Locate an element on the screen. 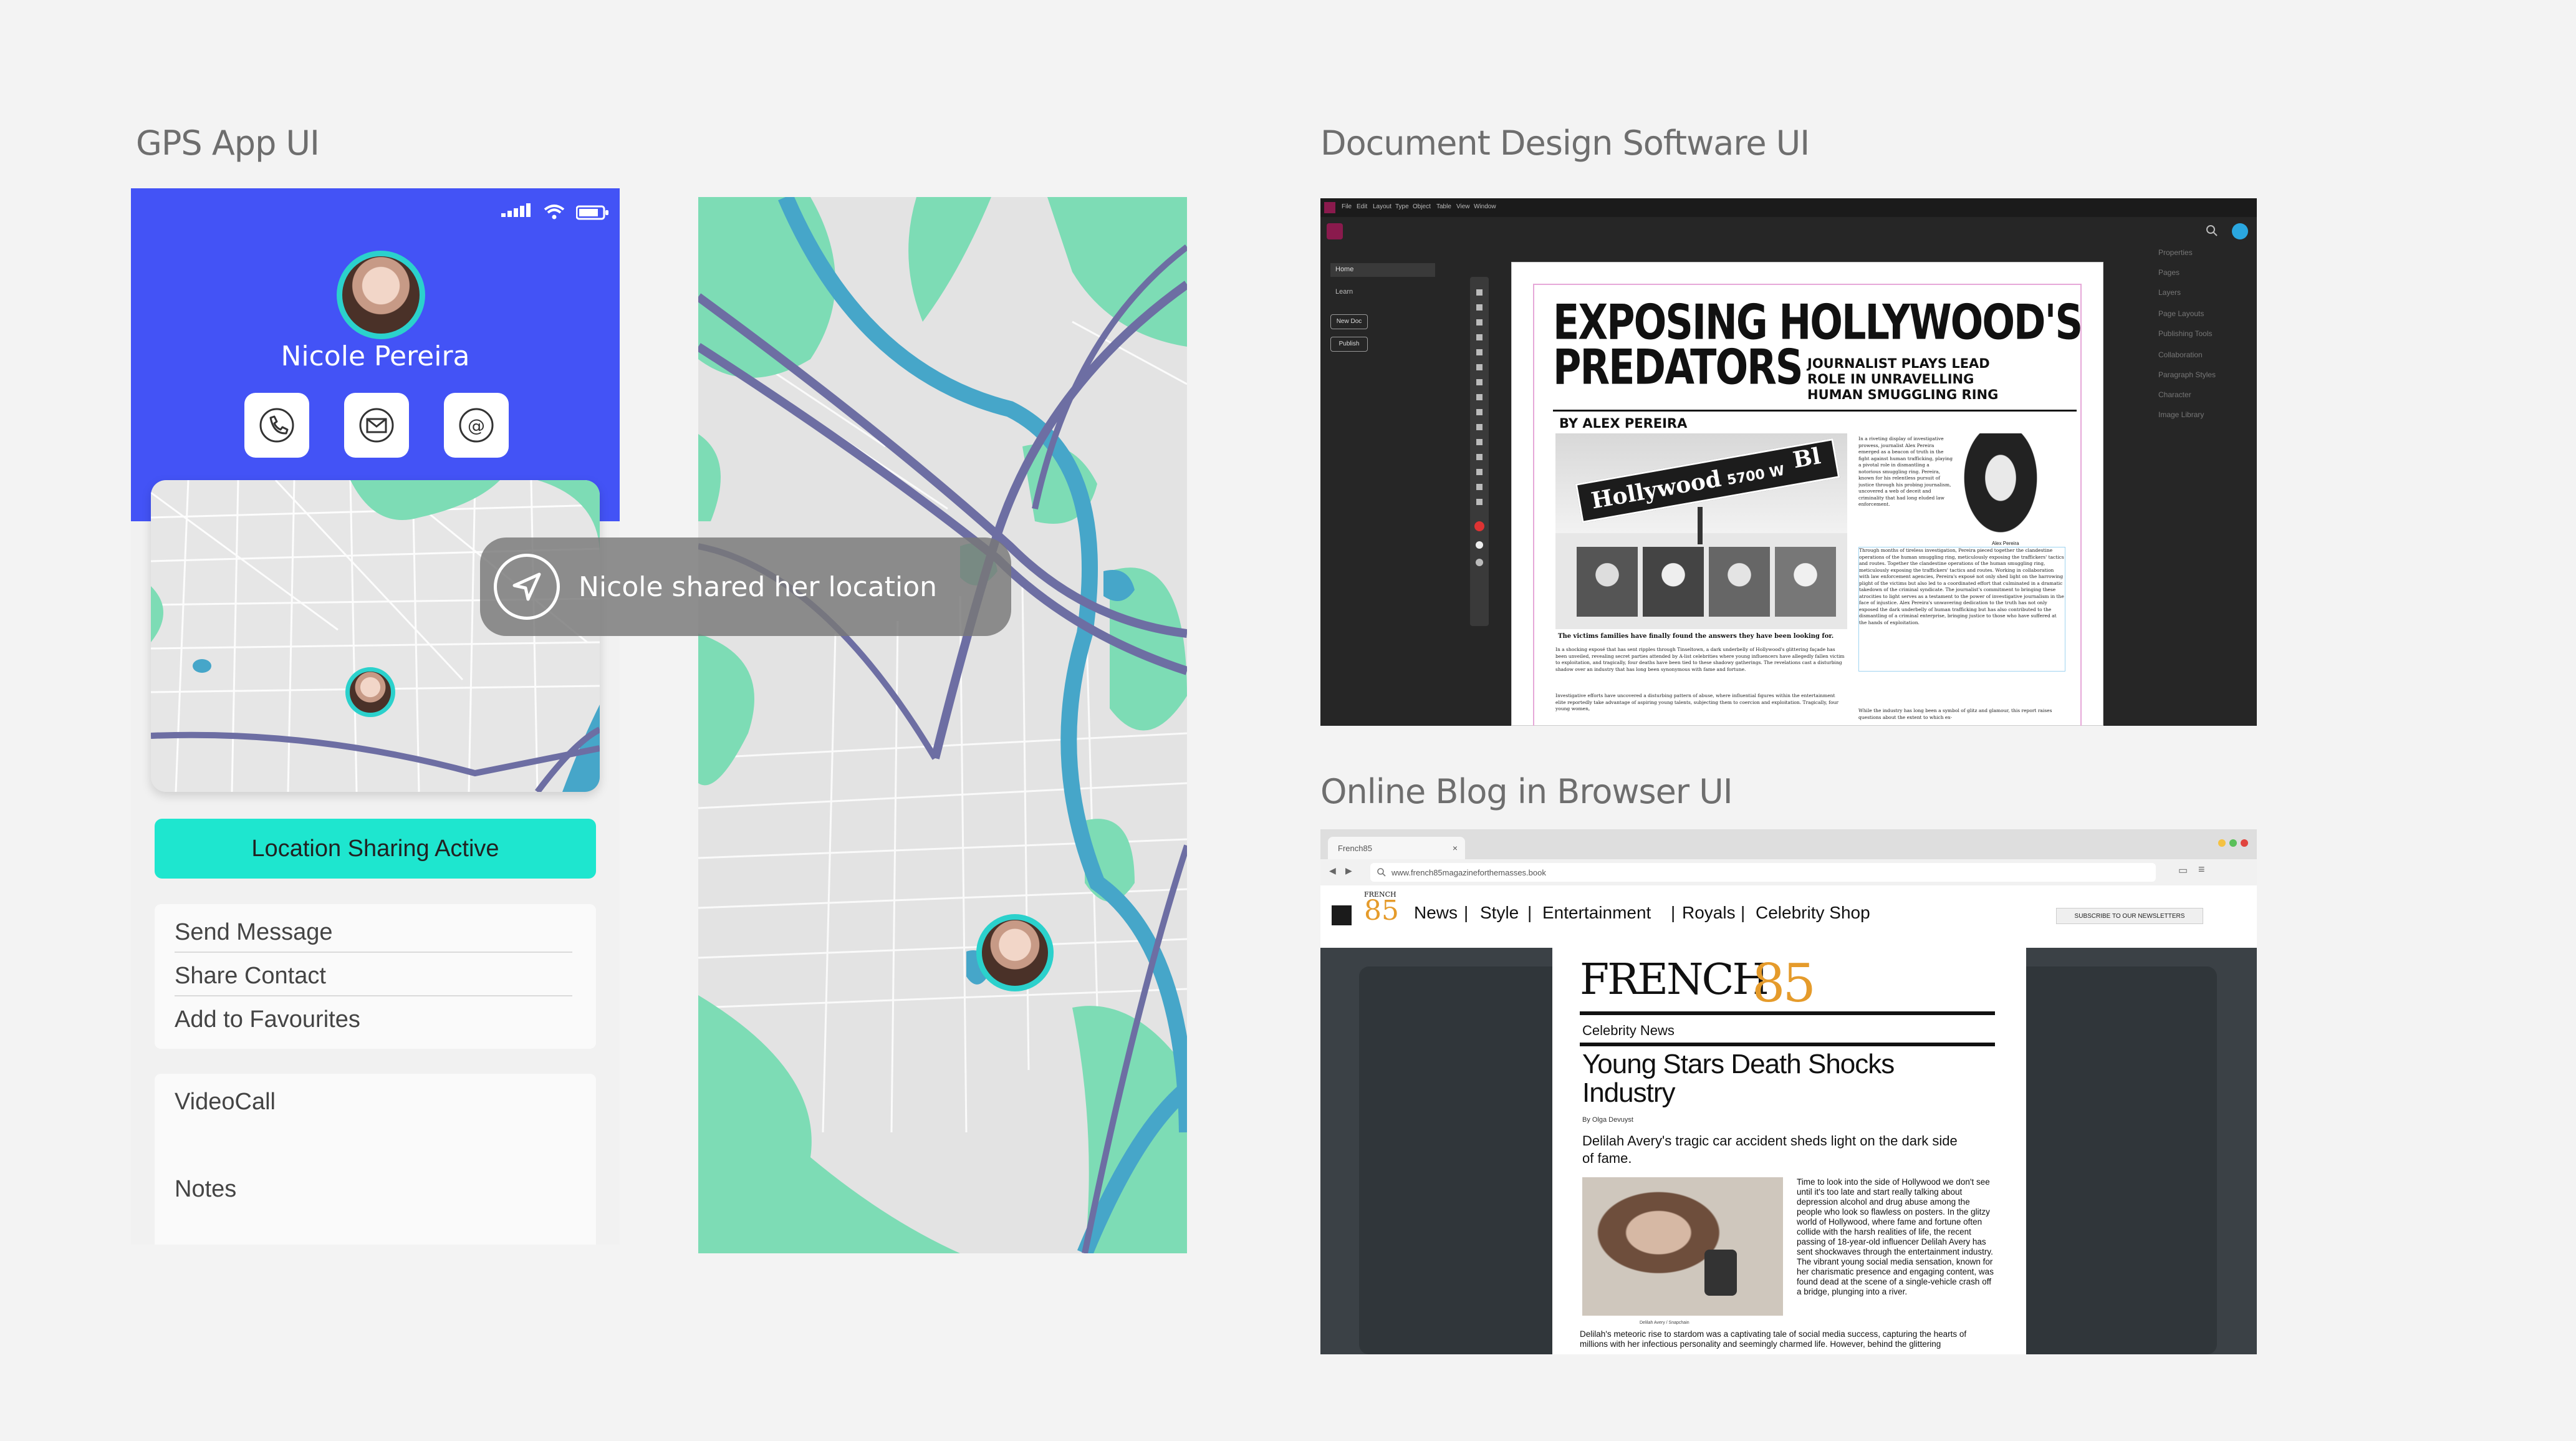  contact-name: Nicole Pereira is located at coordinates (375, 356).